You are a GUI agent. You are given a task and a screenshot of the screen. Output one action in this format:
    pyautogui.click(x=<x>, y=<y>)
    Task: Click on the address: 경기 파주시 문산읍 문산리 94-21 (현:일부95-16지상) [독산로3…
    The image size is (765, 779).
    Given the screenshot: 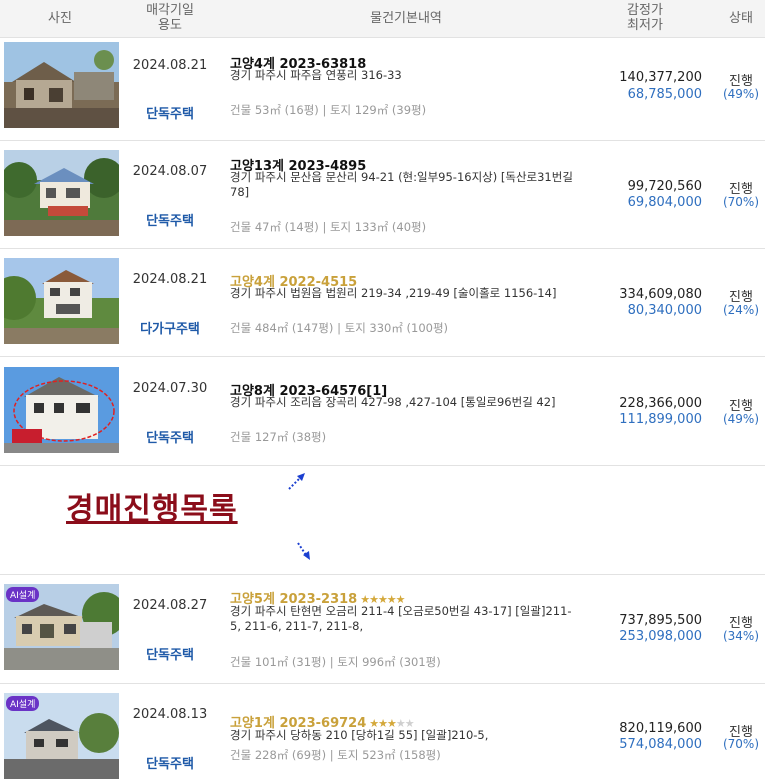 What is the action you would take?
    pyautogui.click(x=401, y=184)
    